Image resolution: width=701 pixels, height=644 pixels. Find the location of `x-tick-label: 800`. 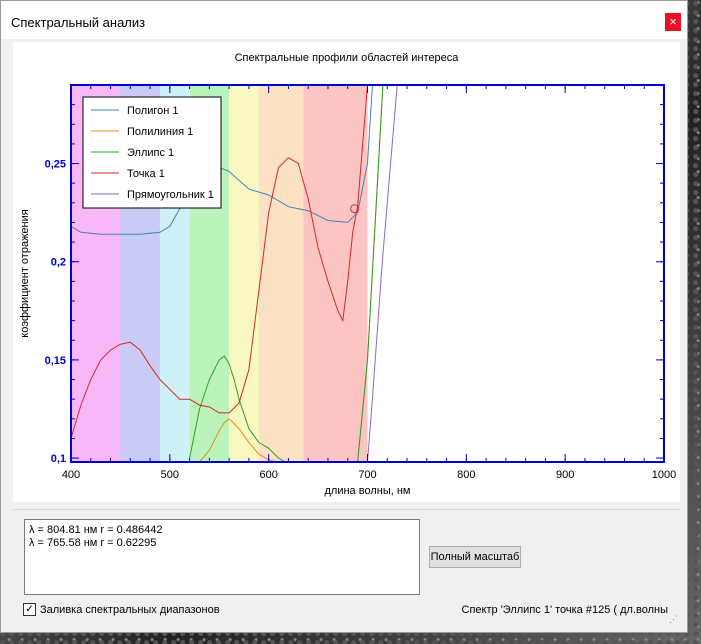

x-tick-label: 800 is located at coordinates (466, 475).